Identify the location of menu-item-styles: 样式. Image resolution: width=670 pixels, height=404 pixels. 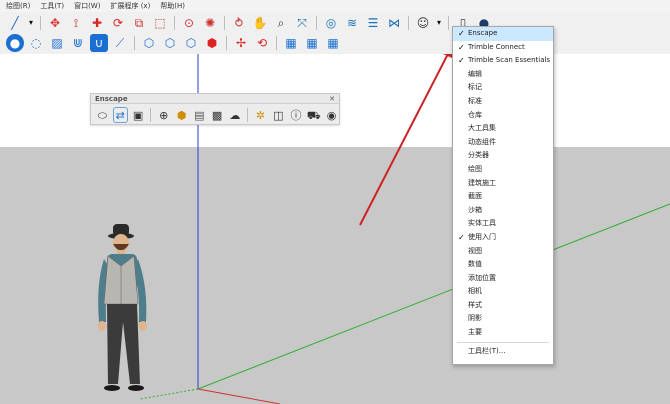
(503, 306).